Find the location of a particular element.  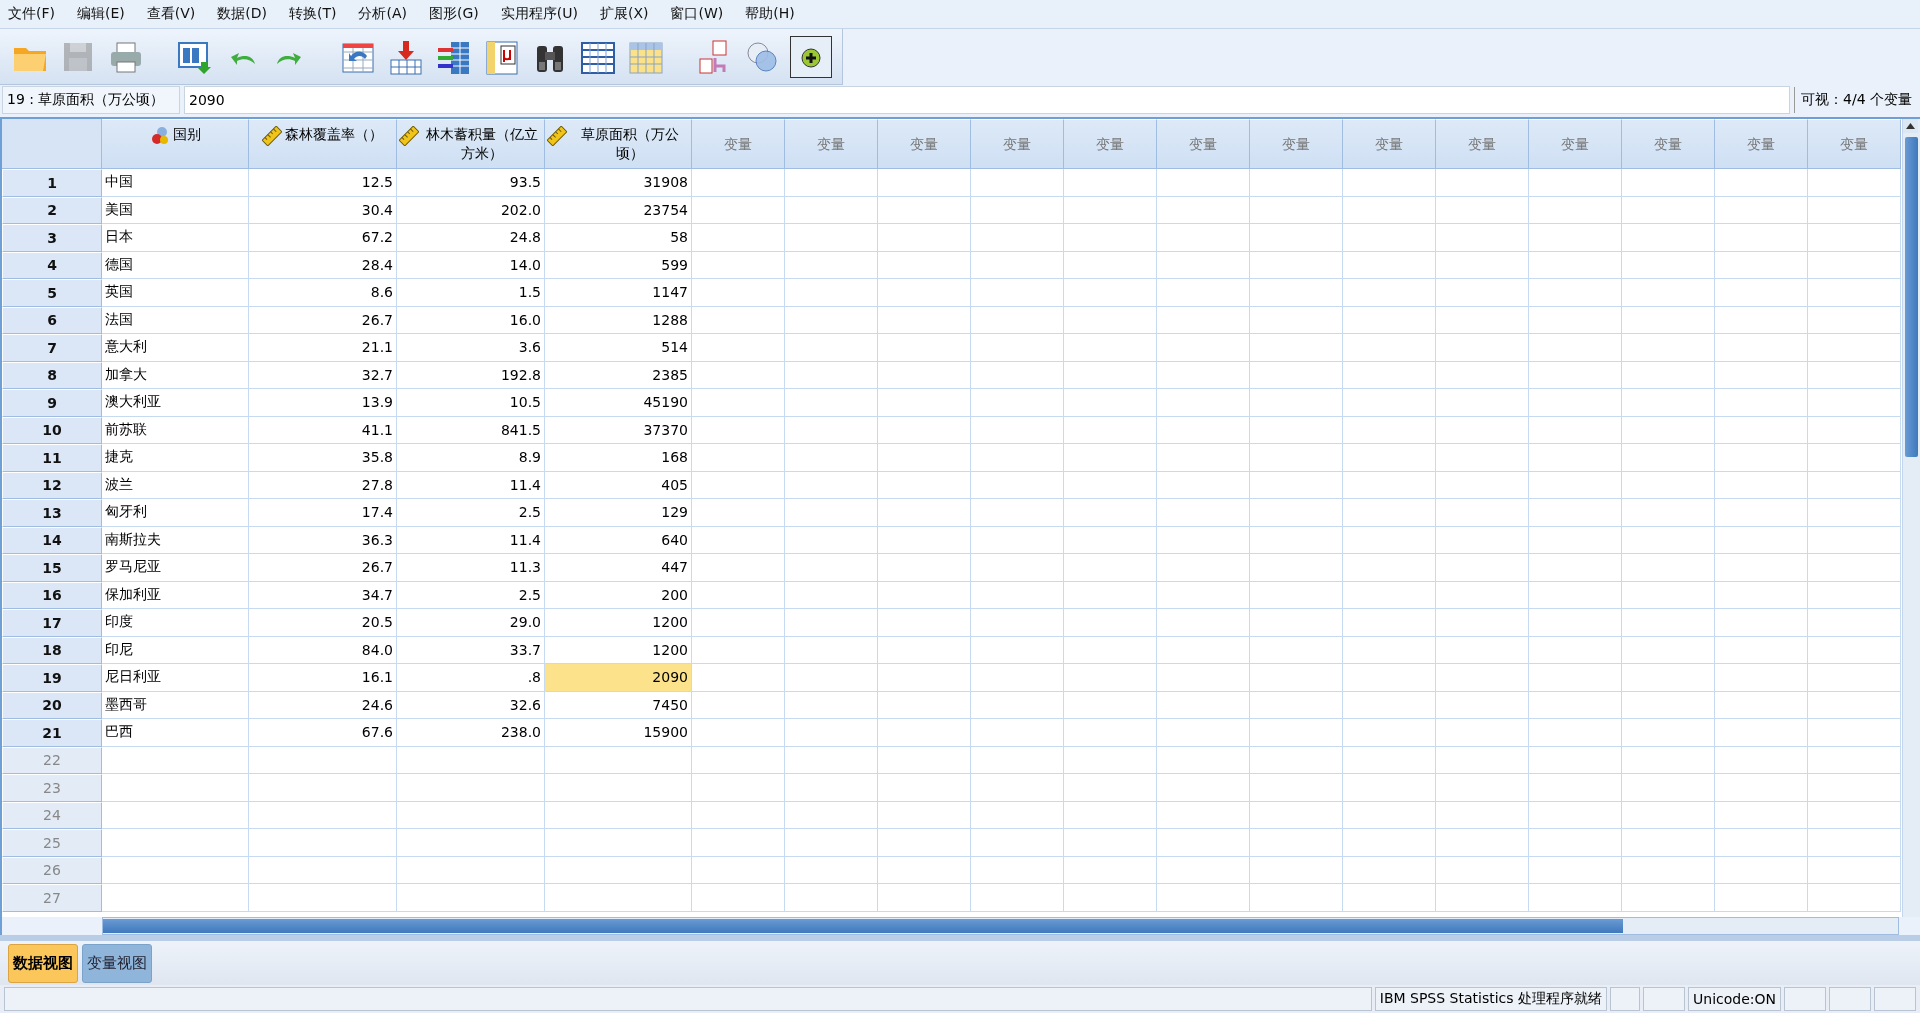

table-cell: 加拿大 is located at coordinates (175, 375).